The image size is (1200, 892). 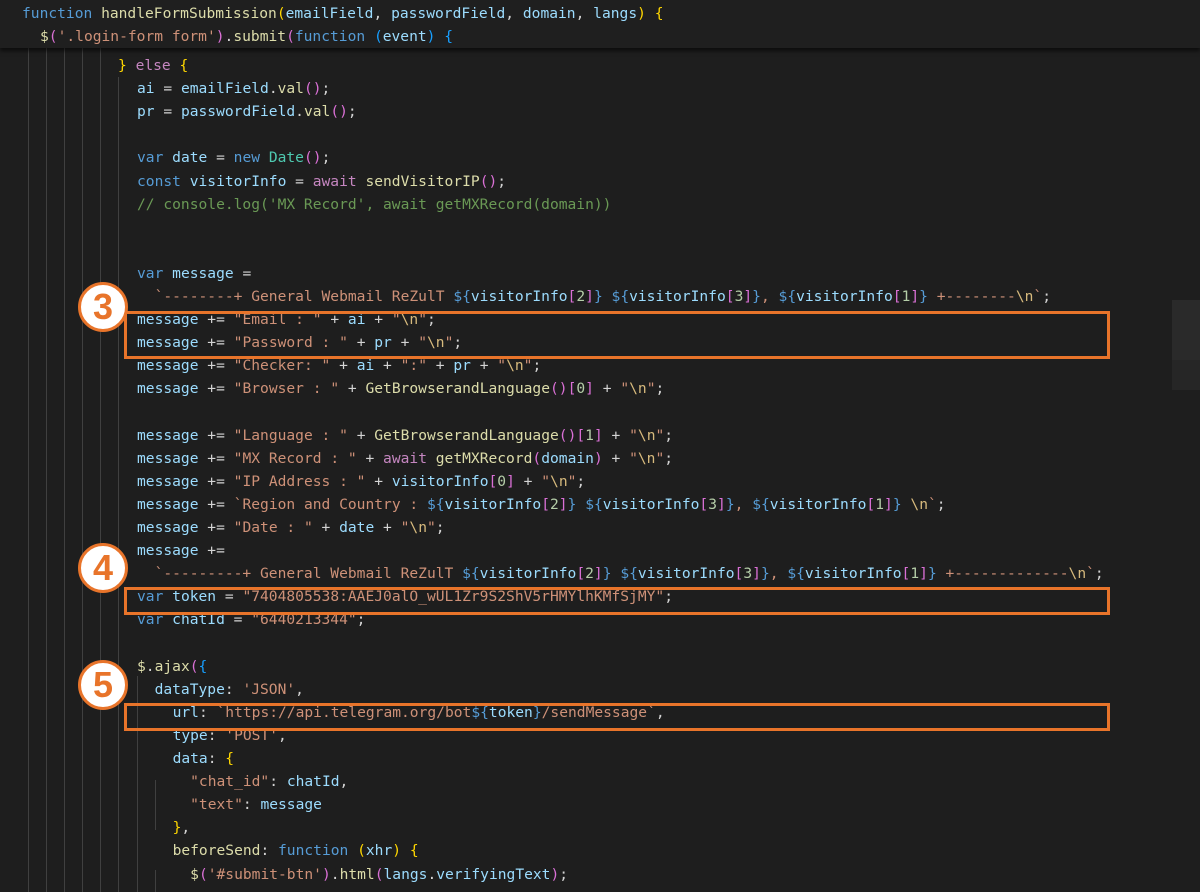 What do you see at coordinates (286, 389) in the screenshot?
I see `code-token: "Browser : "` at bounding box center [286, 389].